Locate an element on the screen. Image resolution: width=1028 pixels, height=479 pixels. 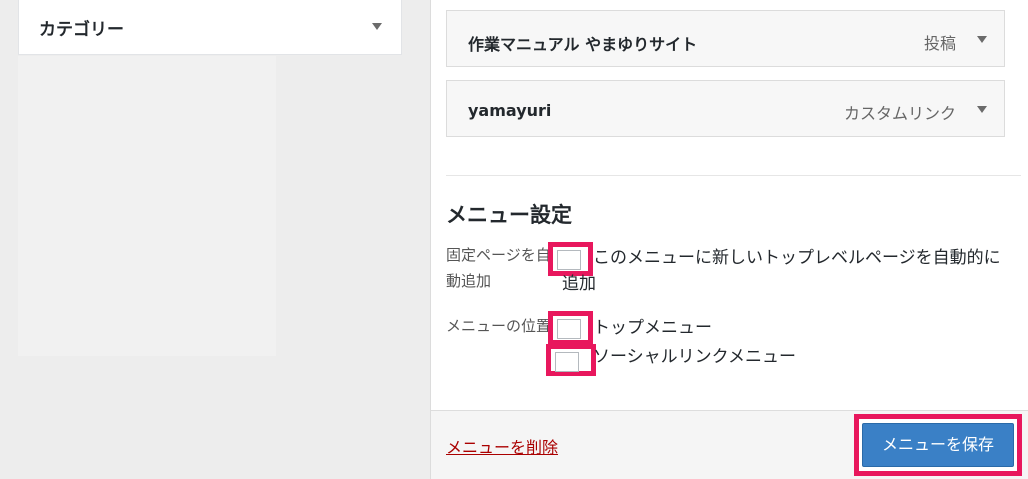
menu-item-title: 作業マニュアル やまゆりサイト is located at coordinates (583, 44).